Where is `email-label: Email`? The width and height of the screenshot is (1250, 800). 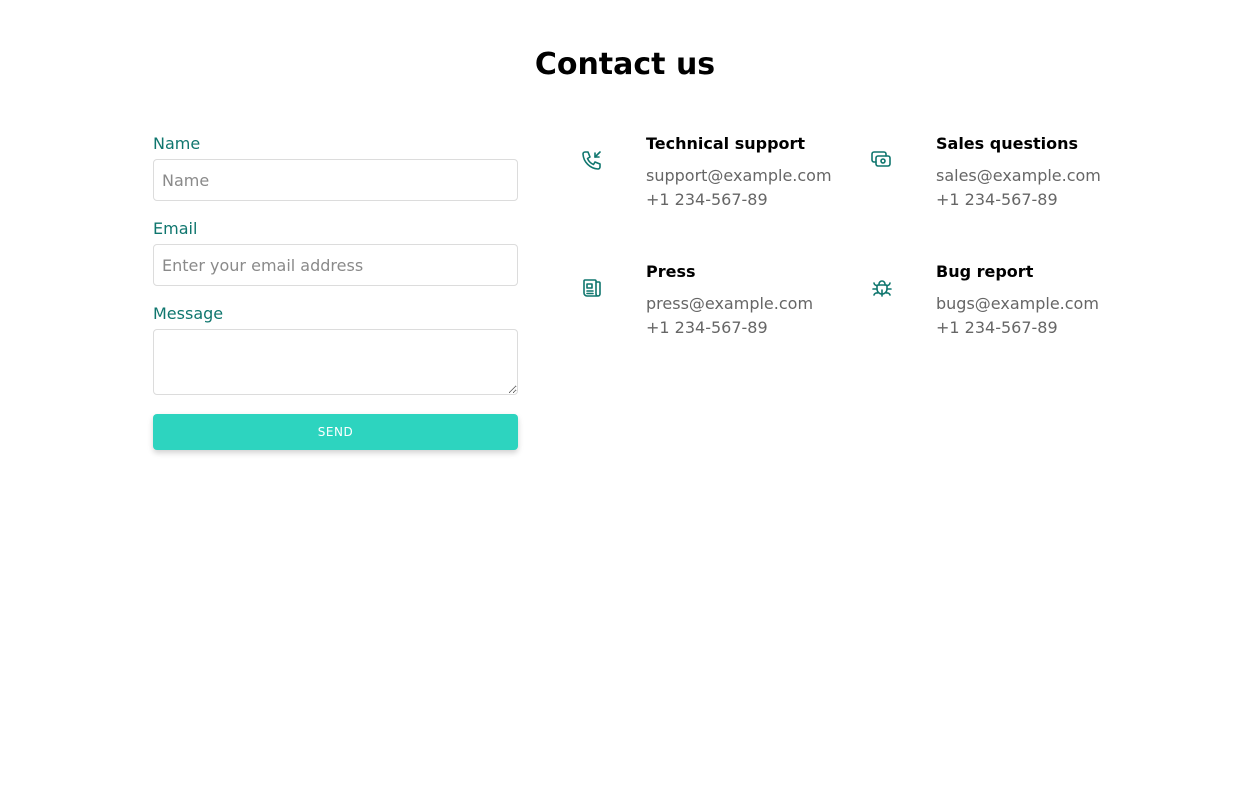 email-label: Email is located at coordinates (175, 228).